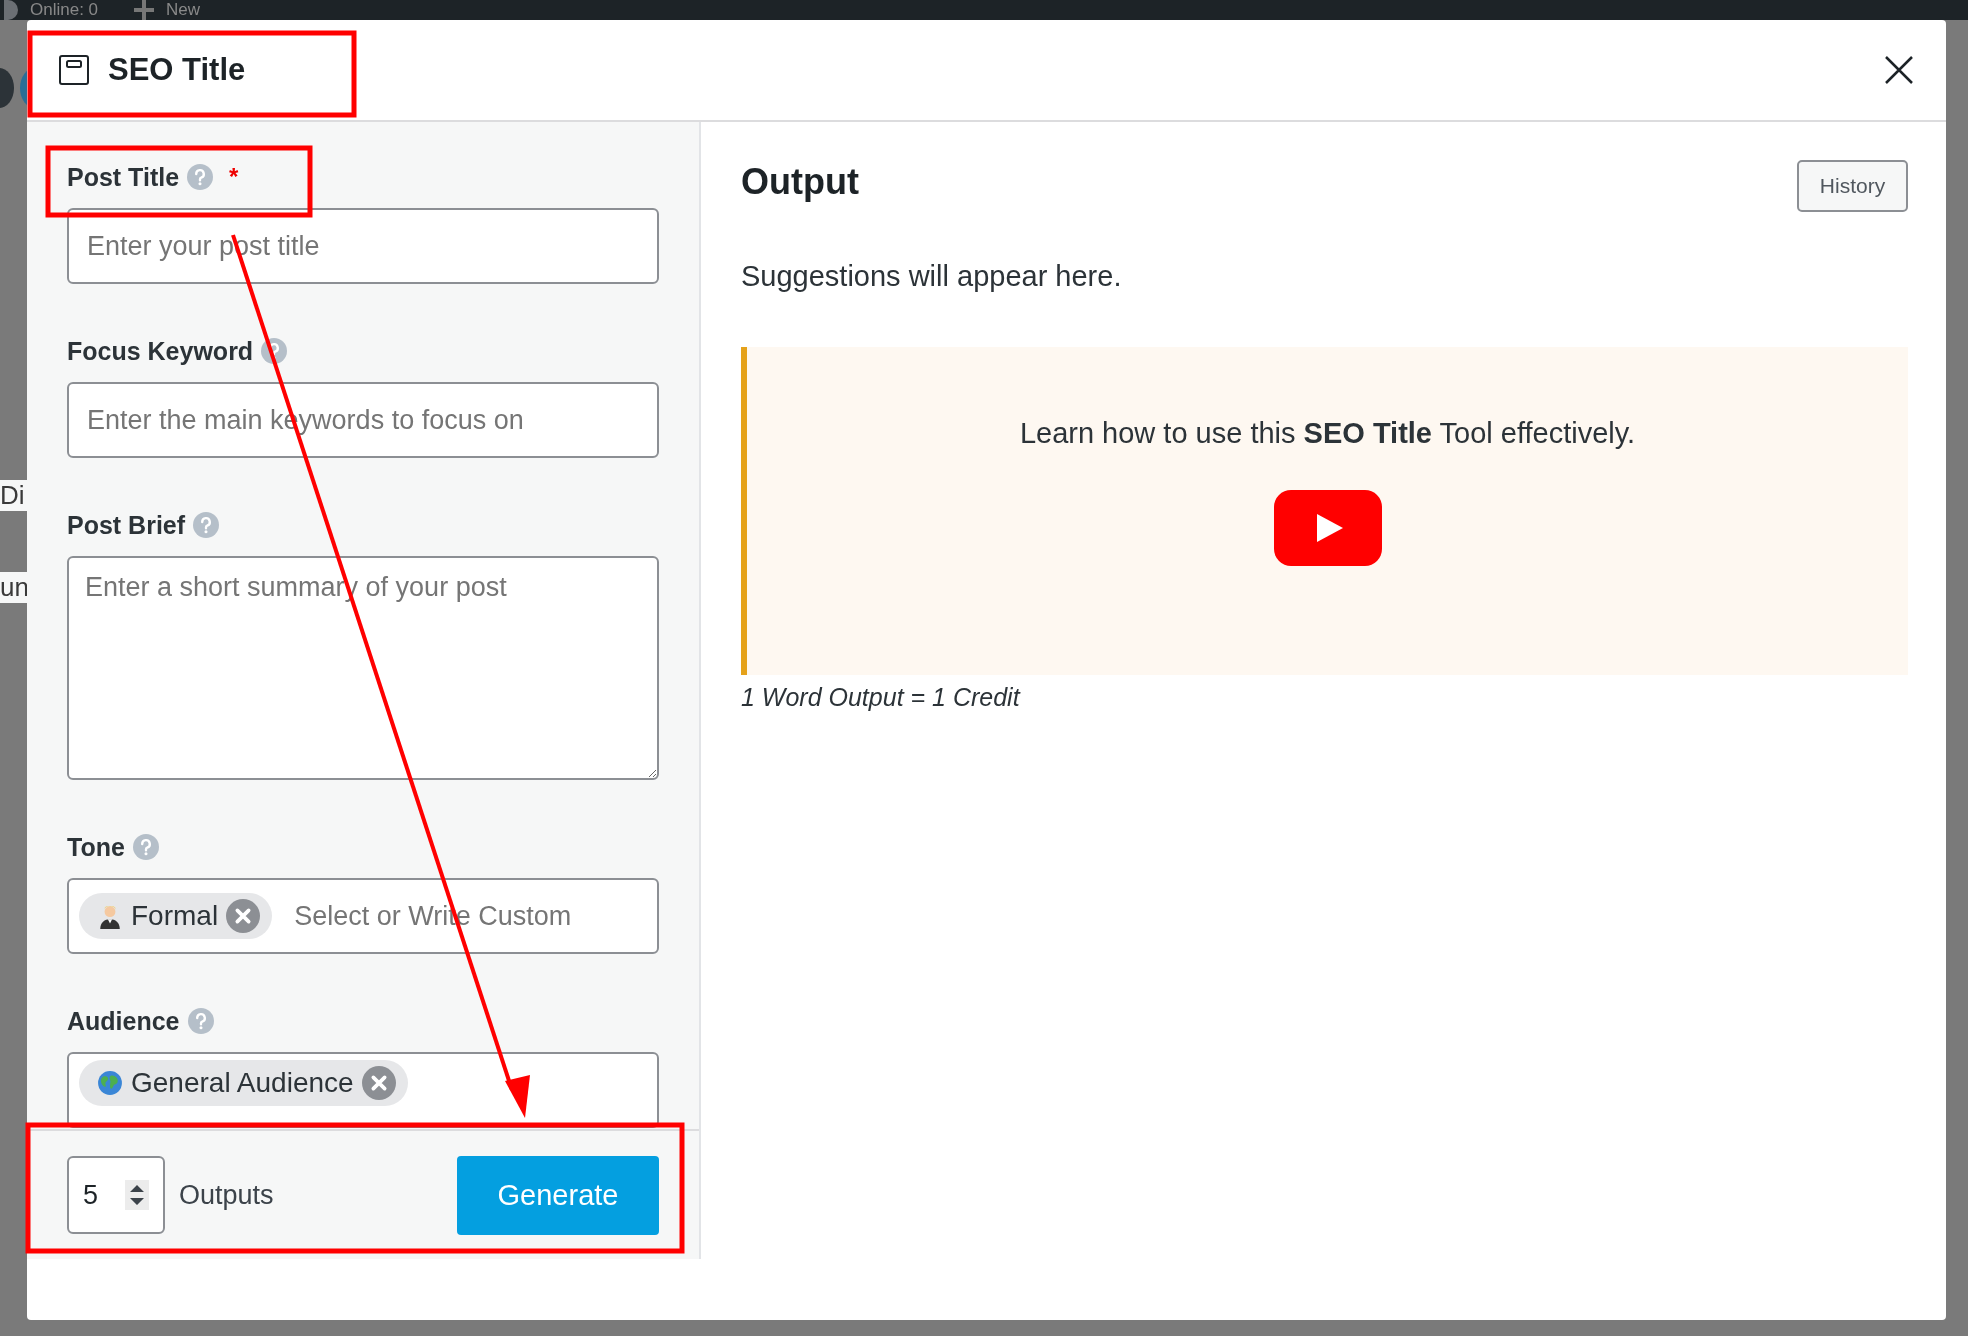 This screenshot has width=1968, height=1336. I want to click on person-icon, so click(110, 916).